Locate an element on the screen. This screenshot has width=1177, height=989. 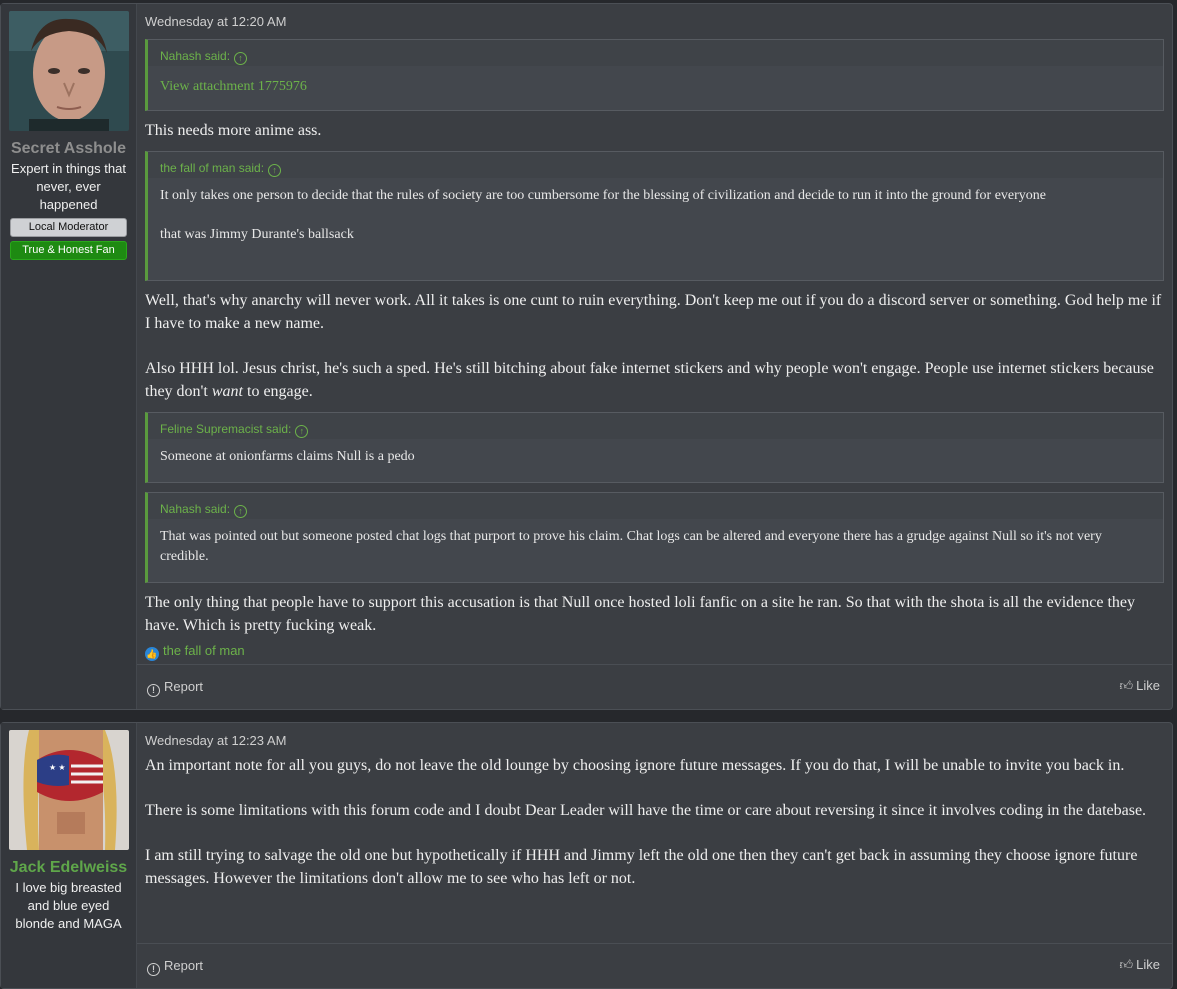
quote-author-label: Feline Supremacist said: is located at coordinates (226, 429).